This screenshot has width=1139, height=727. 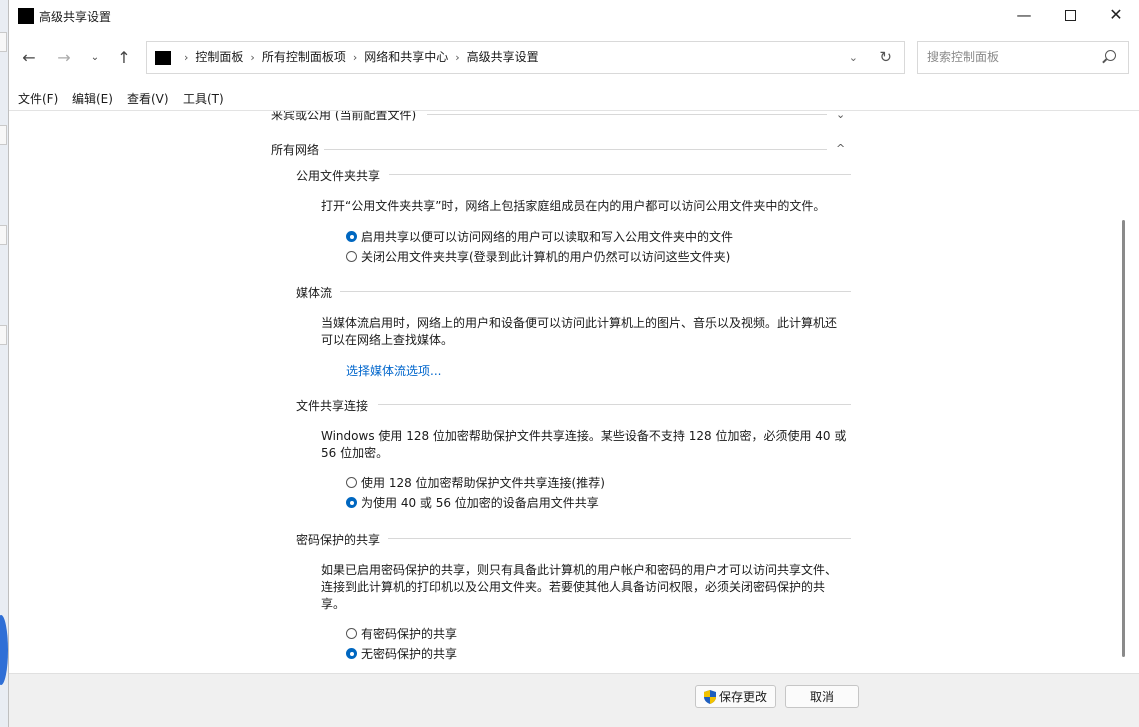 I want to click on save-changes-button: 保存更改, so click(x=735, y=696).